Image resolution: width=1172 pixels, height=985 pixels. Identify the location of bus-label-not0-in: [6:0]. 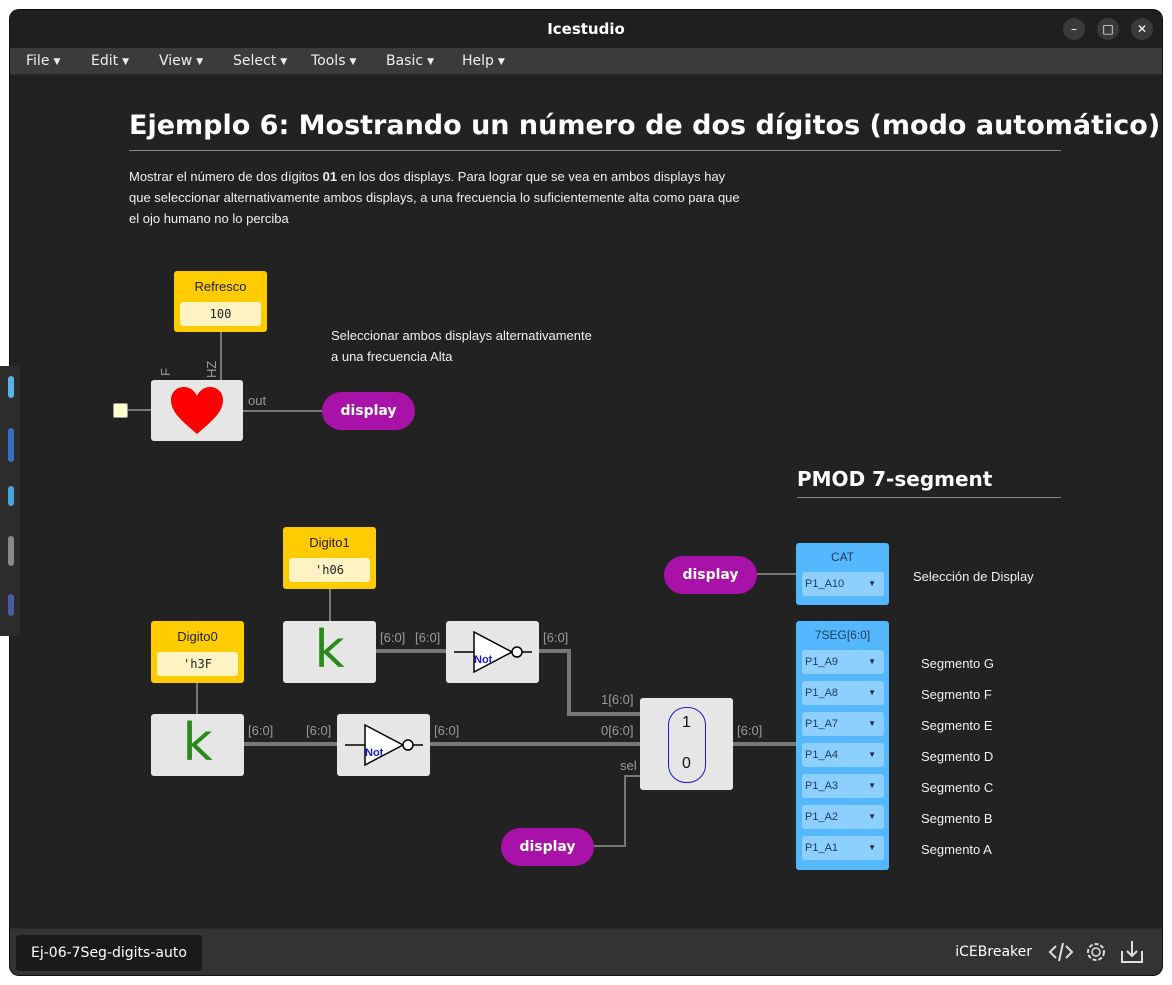
(319, 730).